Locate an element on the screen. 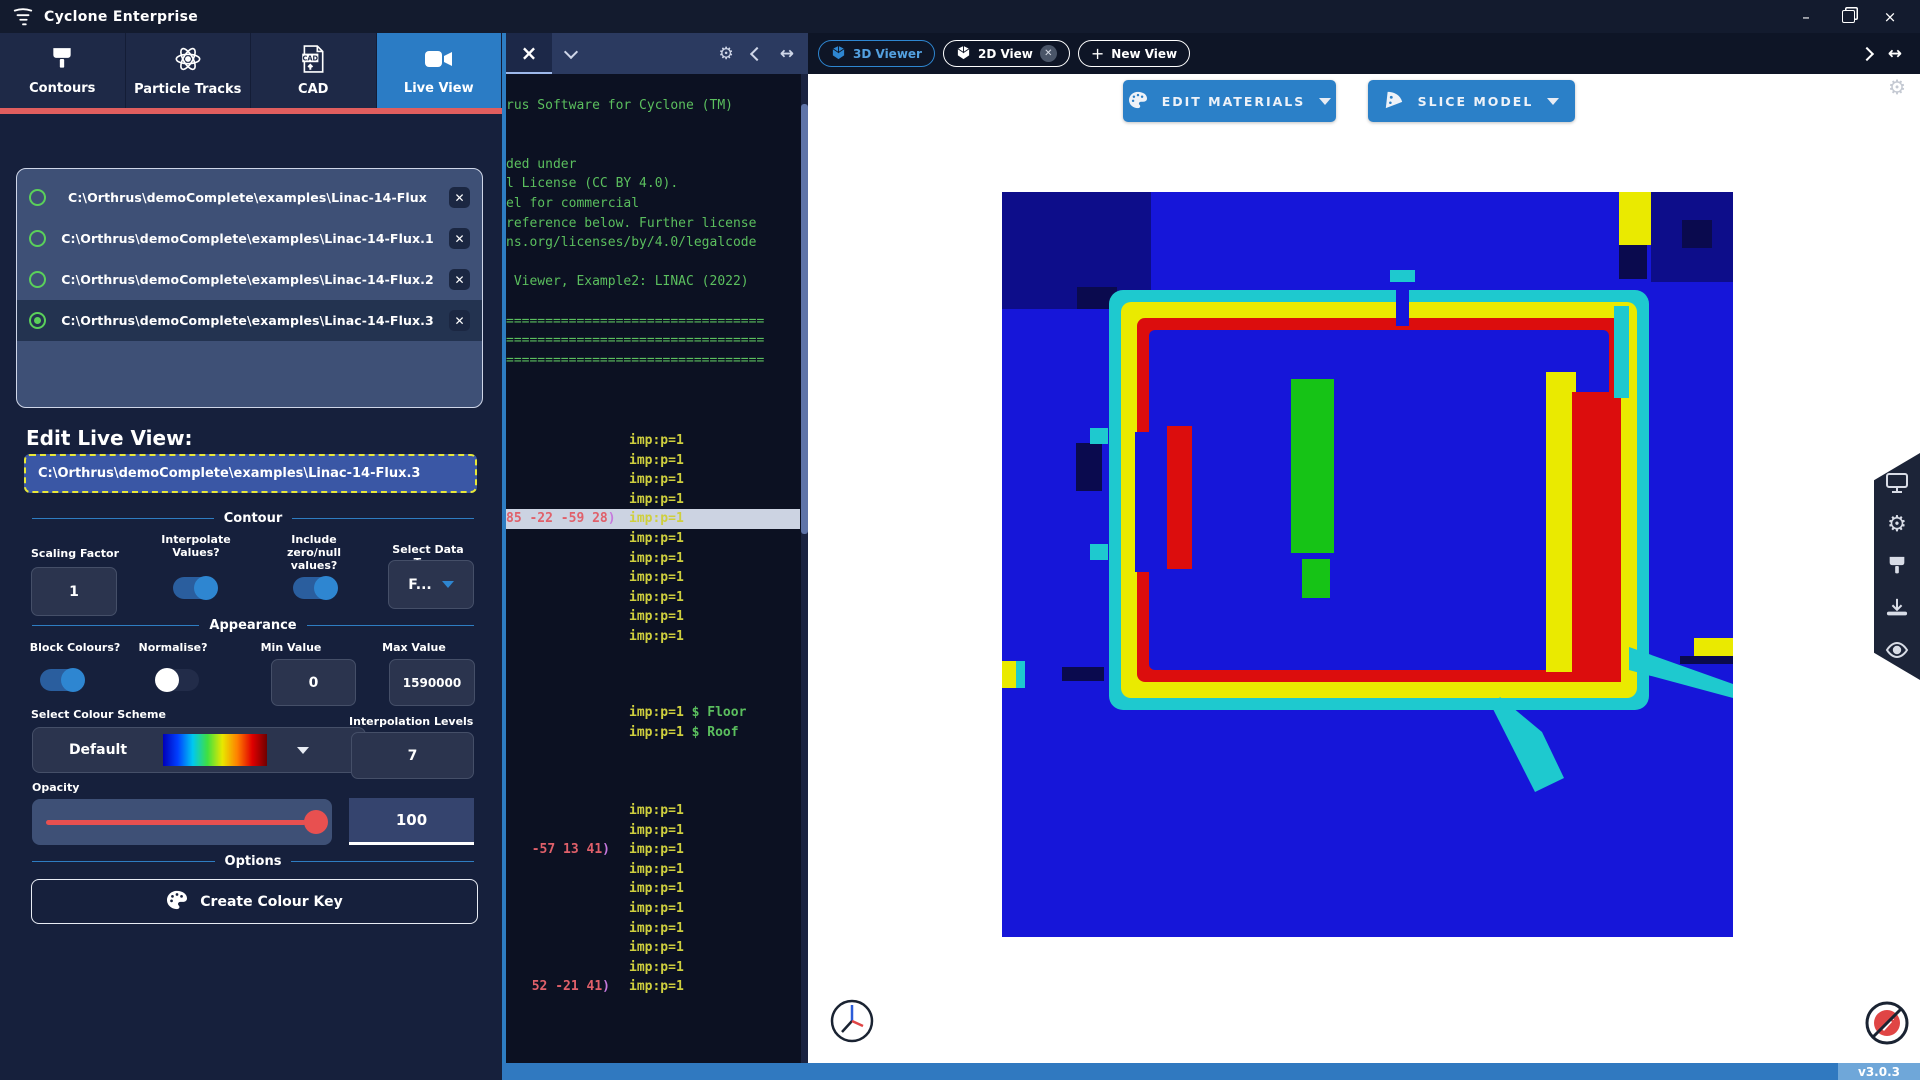  maximize-button is located at coordinates (1848, 17).